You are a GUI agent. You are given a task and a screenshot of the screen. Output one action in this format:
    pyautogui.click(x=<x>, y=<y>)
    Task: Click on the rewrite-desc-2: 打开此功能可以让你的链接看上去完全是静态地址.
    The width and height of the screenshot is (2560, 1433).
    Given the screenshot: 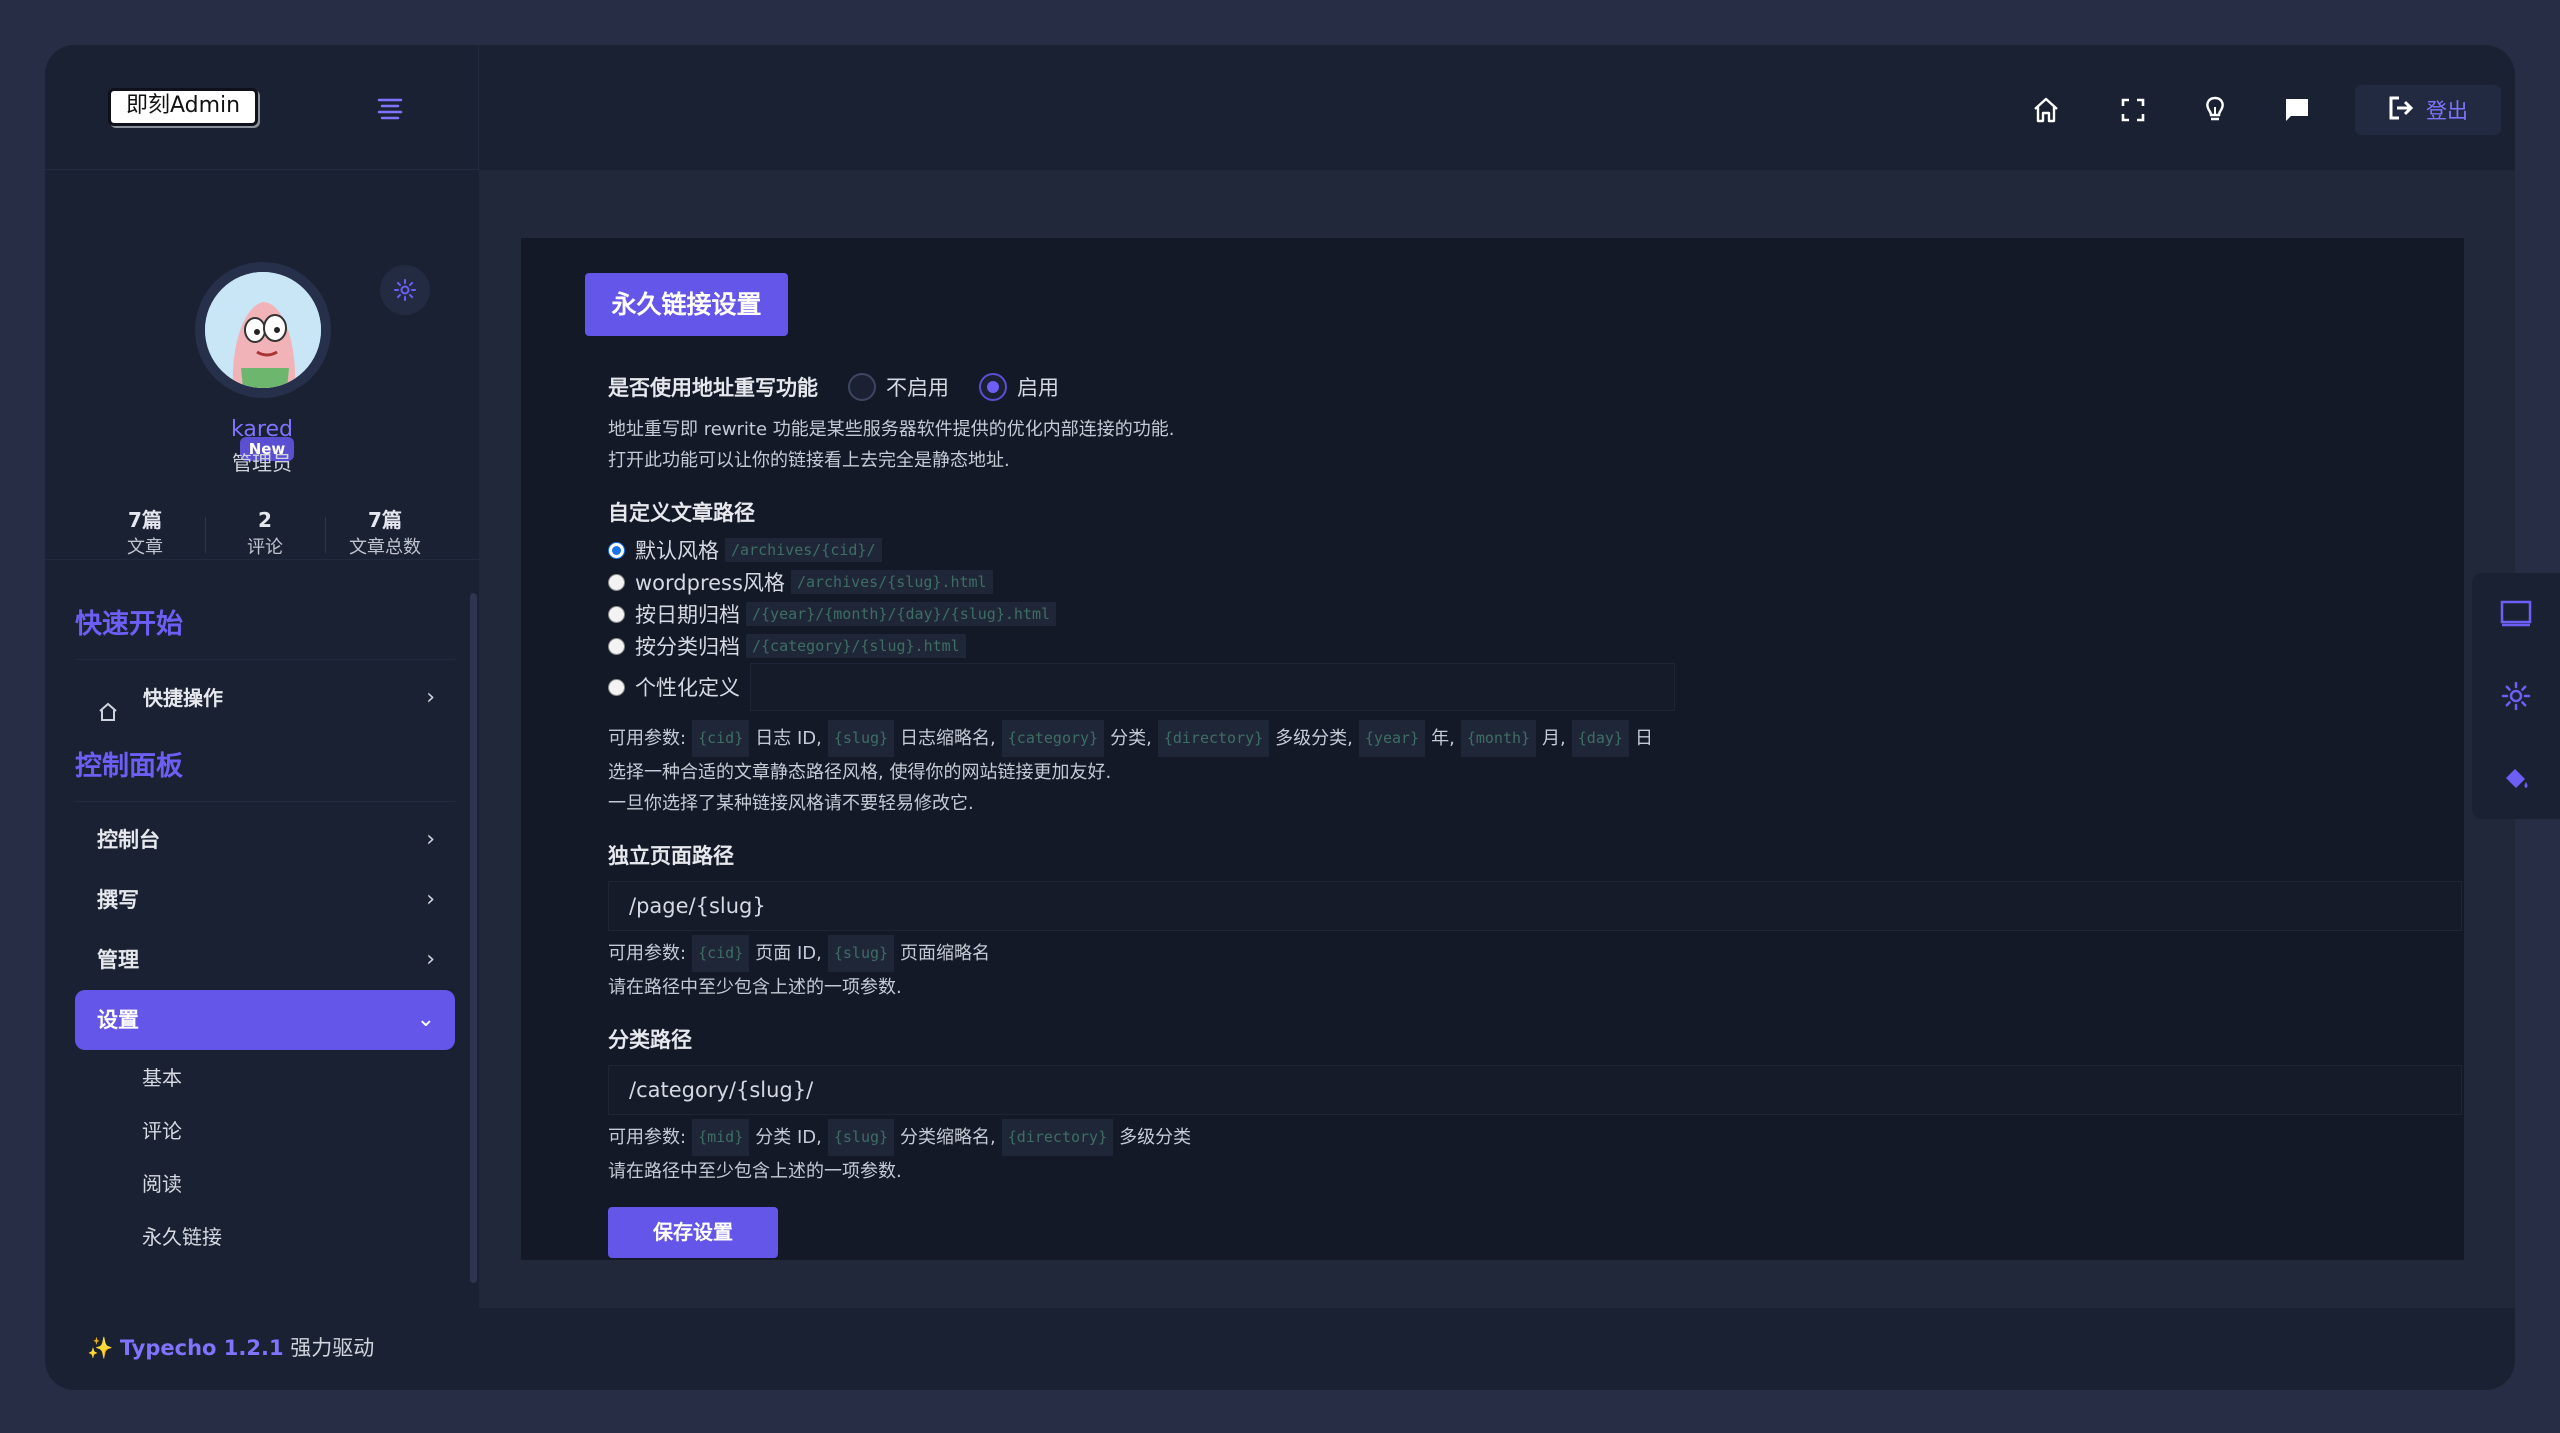 What is the action you would take?
    pyautogui.click(x=809, y=460)
    